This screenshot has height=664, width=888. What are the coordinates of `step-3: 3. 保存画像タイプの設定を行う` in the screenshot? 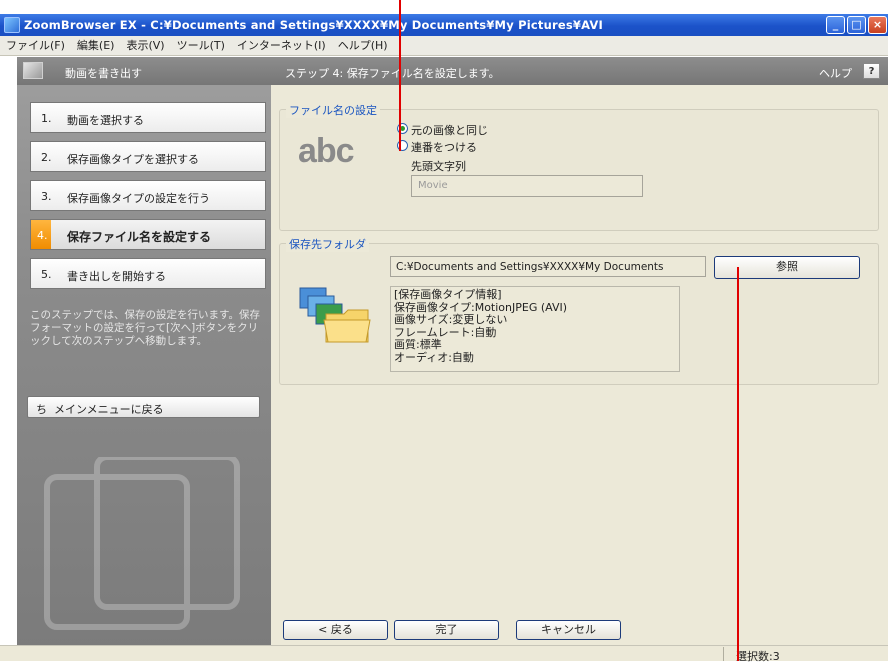 It's located at (148, 195).